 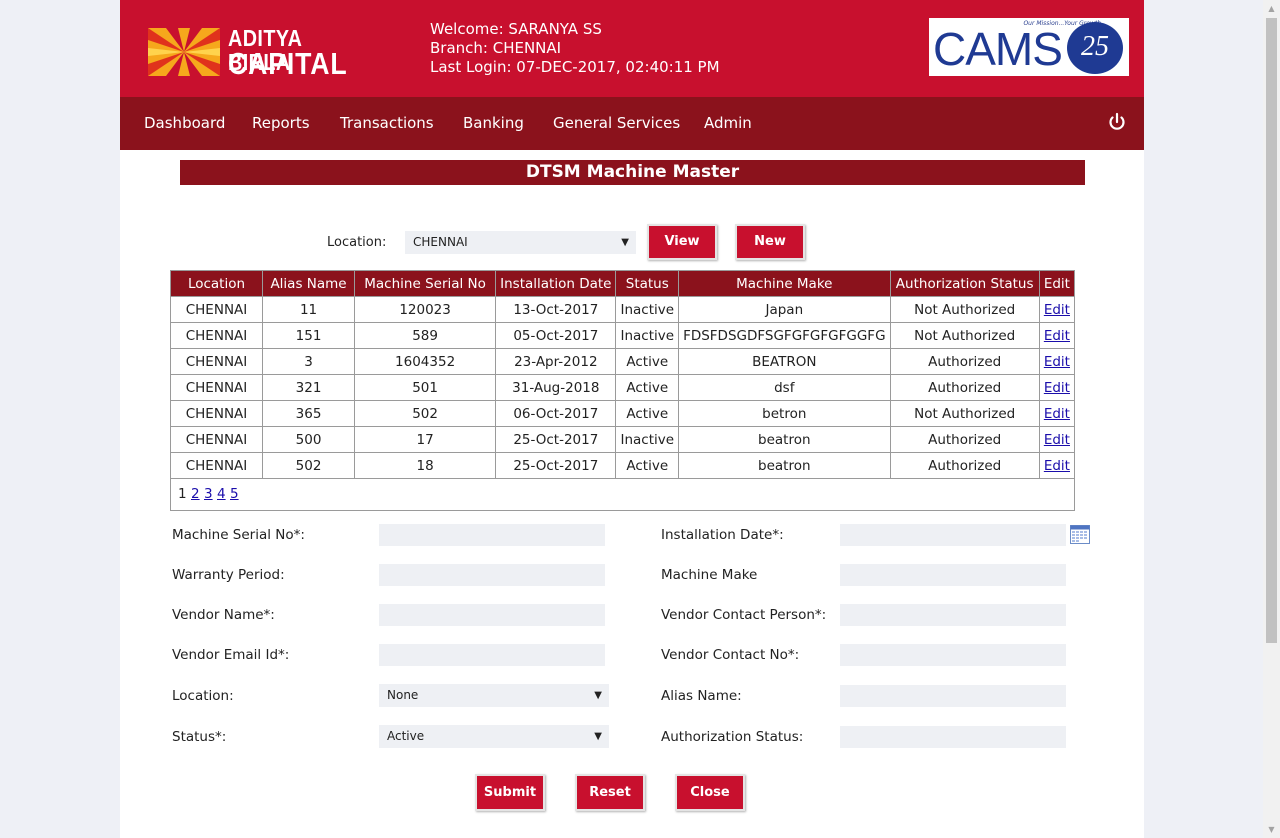 What do you see at coordinates (308, 387) in the screenshot?
I see `cell-alias-name: 321` at bounding box center [308, 387].